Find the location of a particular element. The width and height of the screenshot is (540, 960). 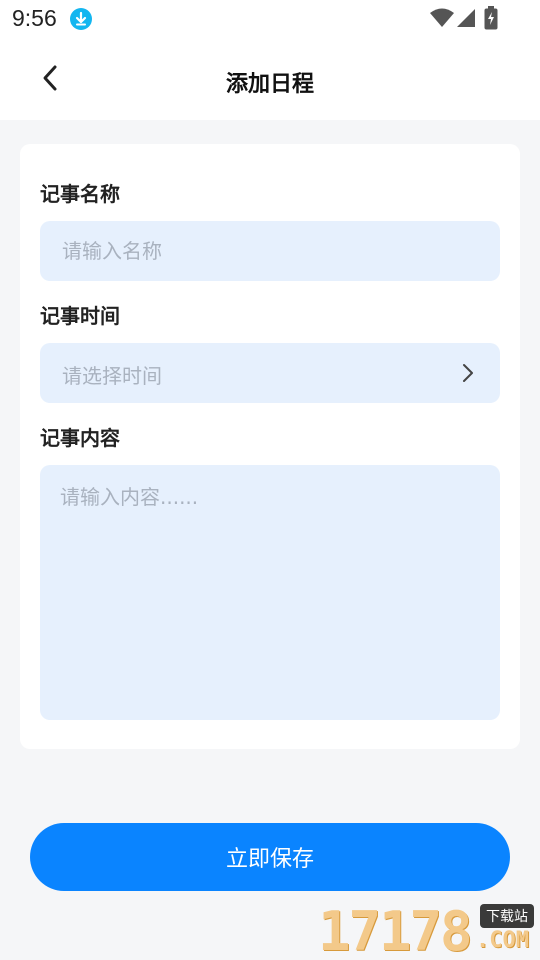

signal-icon is located at coordinates (466, 20).